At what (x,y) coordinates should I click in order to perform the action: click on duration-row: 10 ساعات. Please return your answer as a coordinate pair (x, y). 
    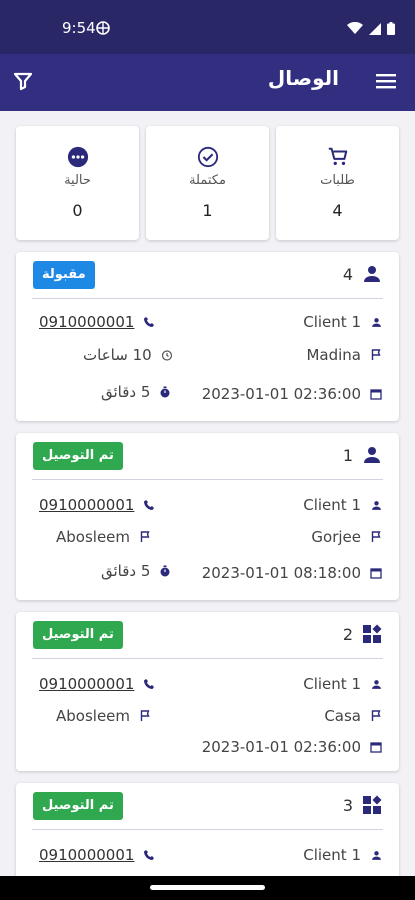
    Looking at the image, I should click on (128, 355).